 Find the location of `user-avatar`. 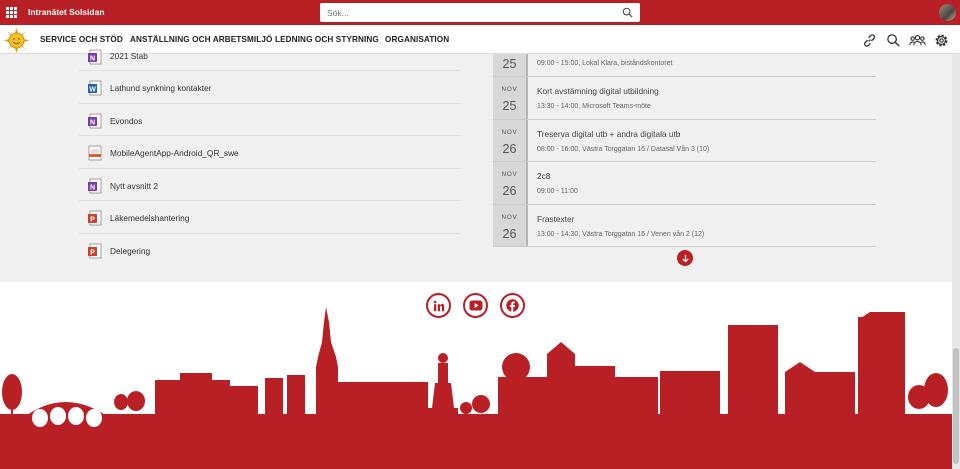

user-avatar is located at coordinates (947, 12).